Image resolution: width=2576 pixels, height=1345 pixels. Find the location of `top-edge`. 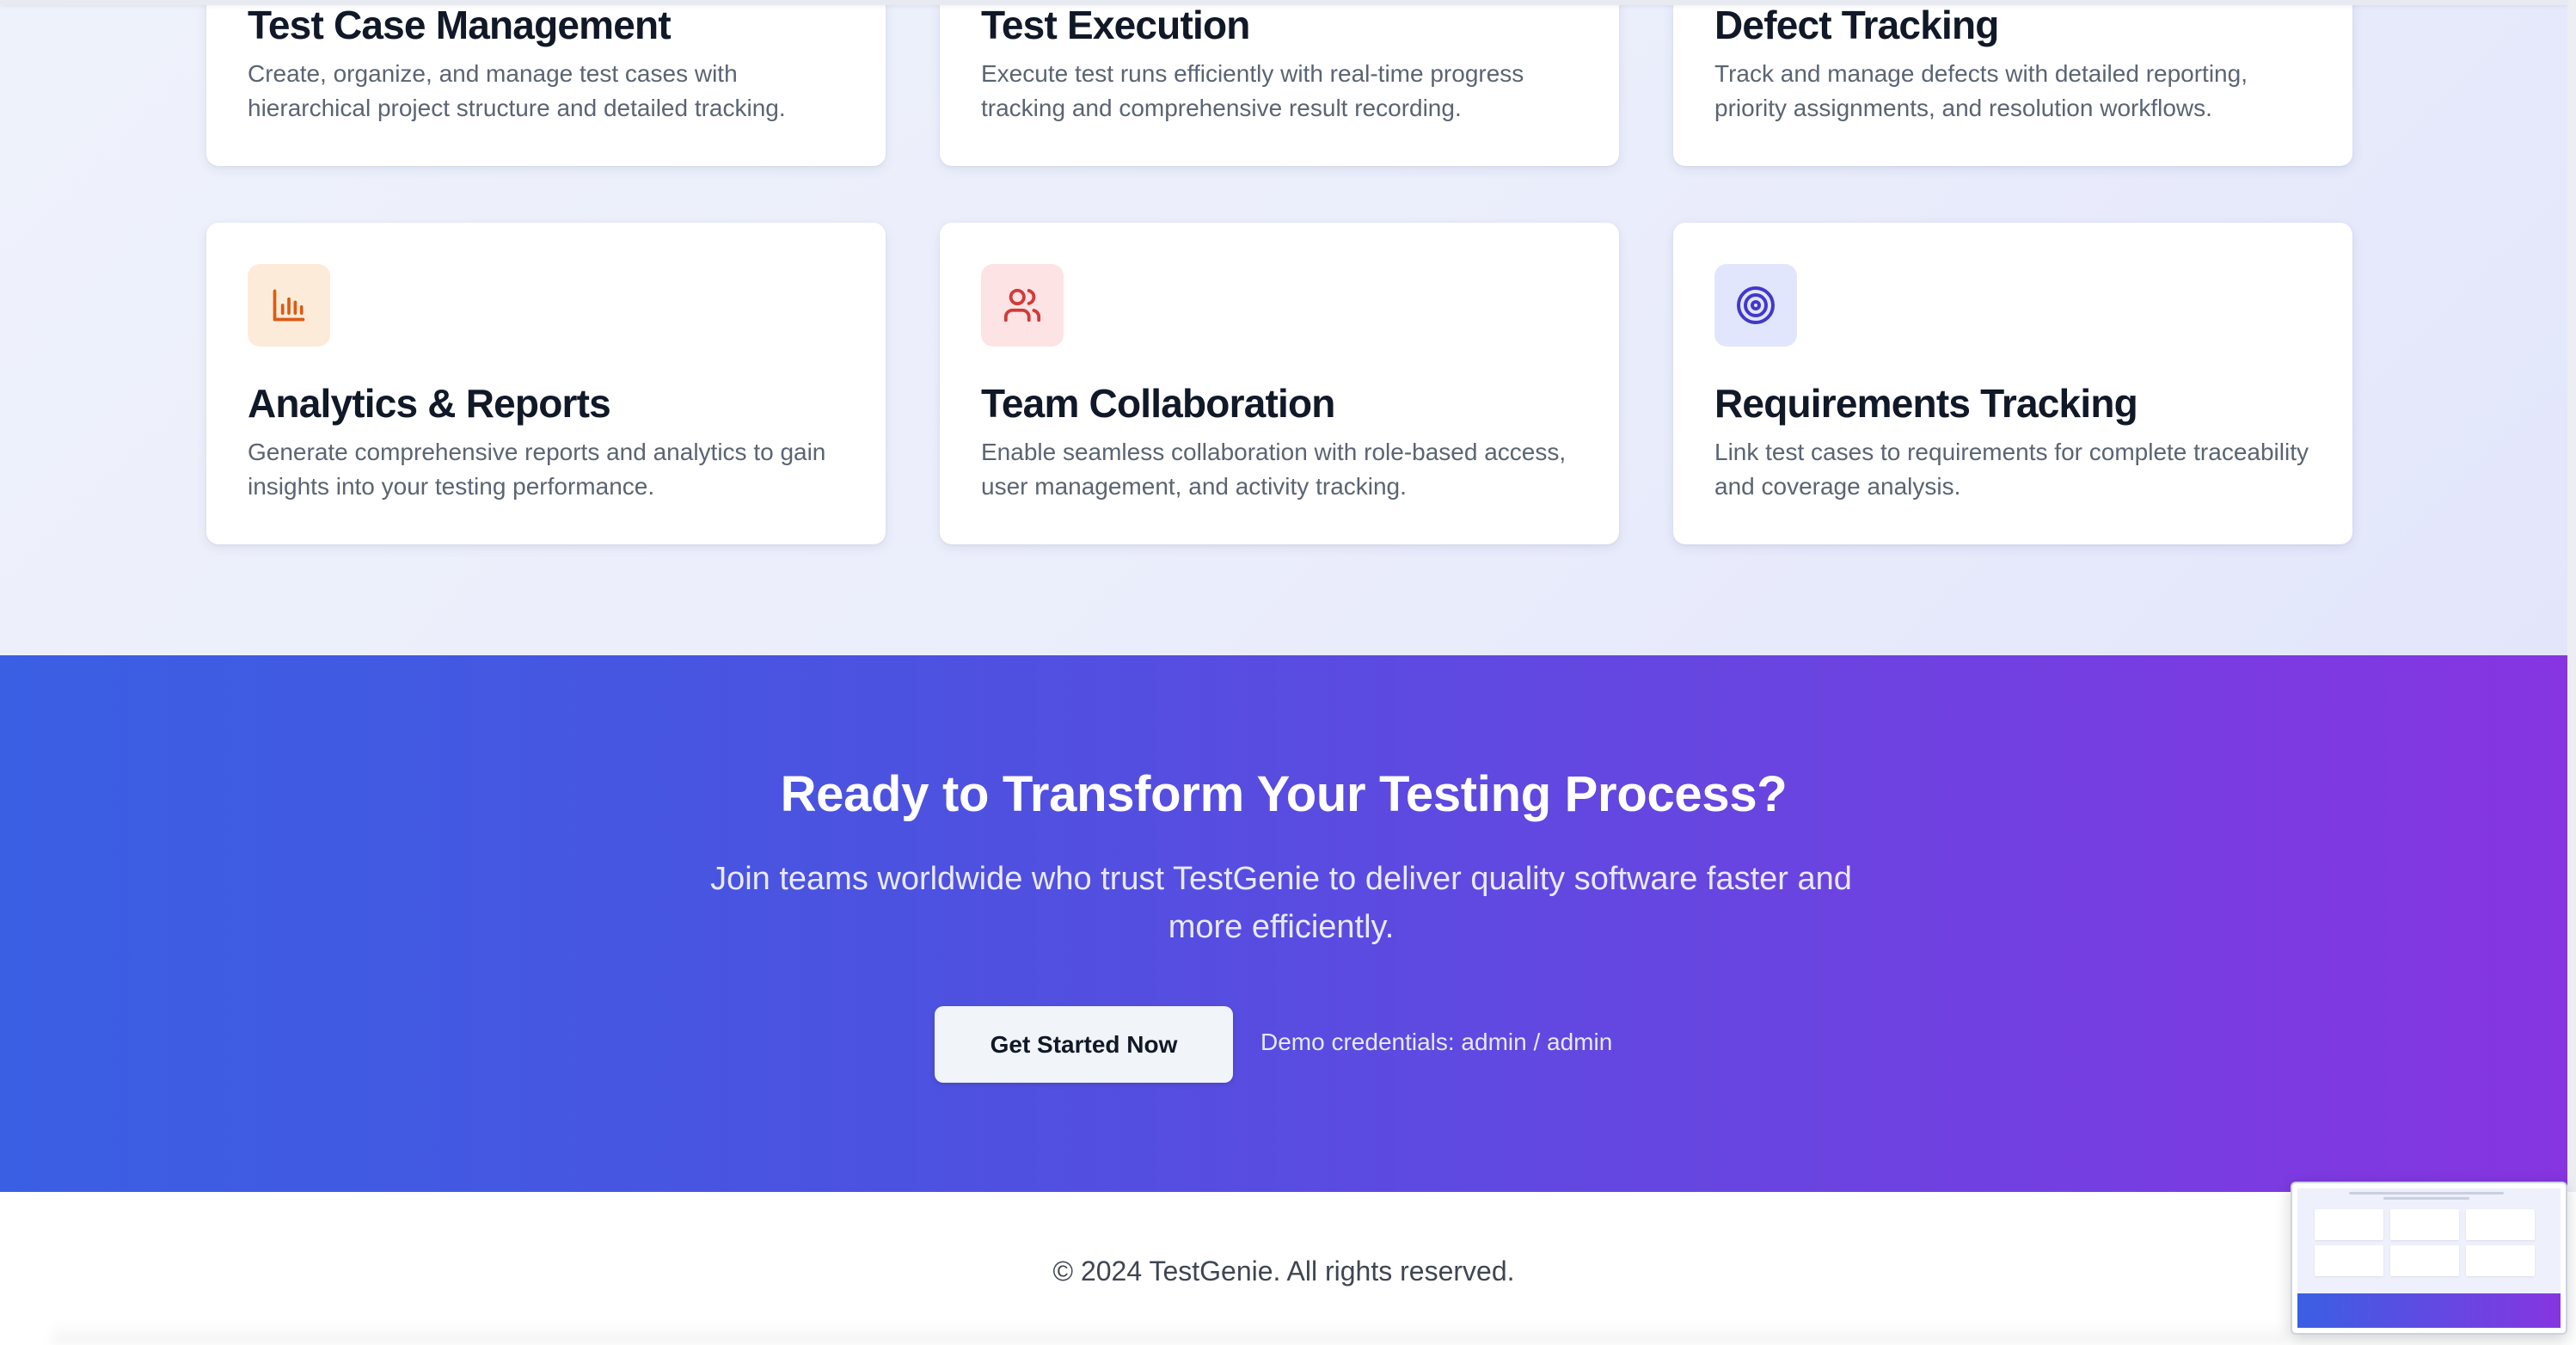

top-edge is located at coordinates (1283, 3).